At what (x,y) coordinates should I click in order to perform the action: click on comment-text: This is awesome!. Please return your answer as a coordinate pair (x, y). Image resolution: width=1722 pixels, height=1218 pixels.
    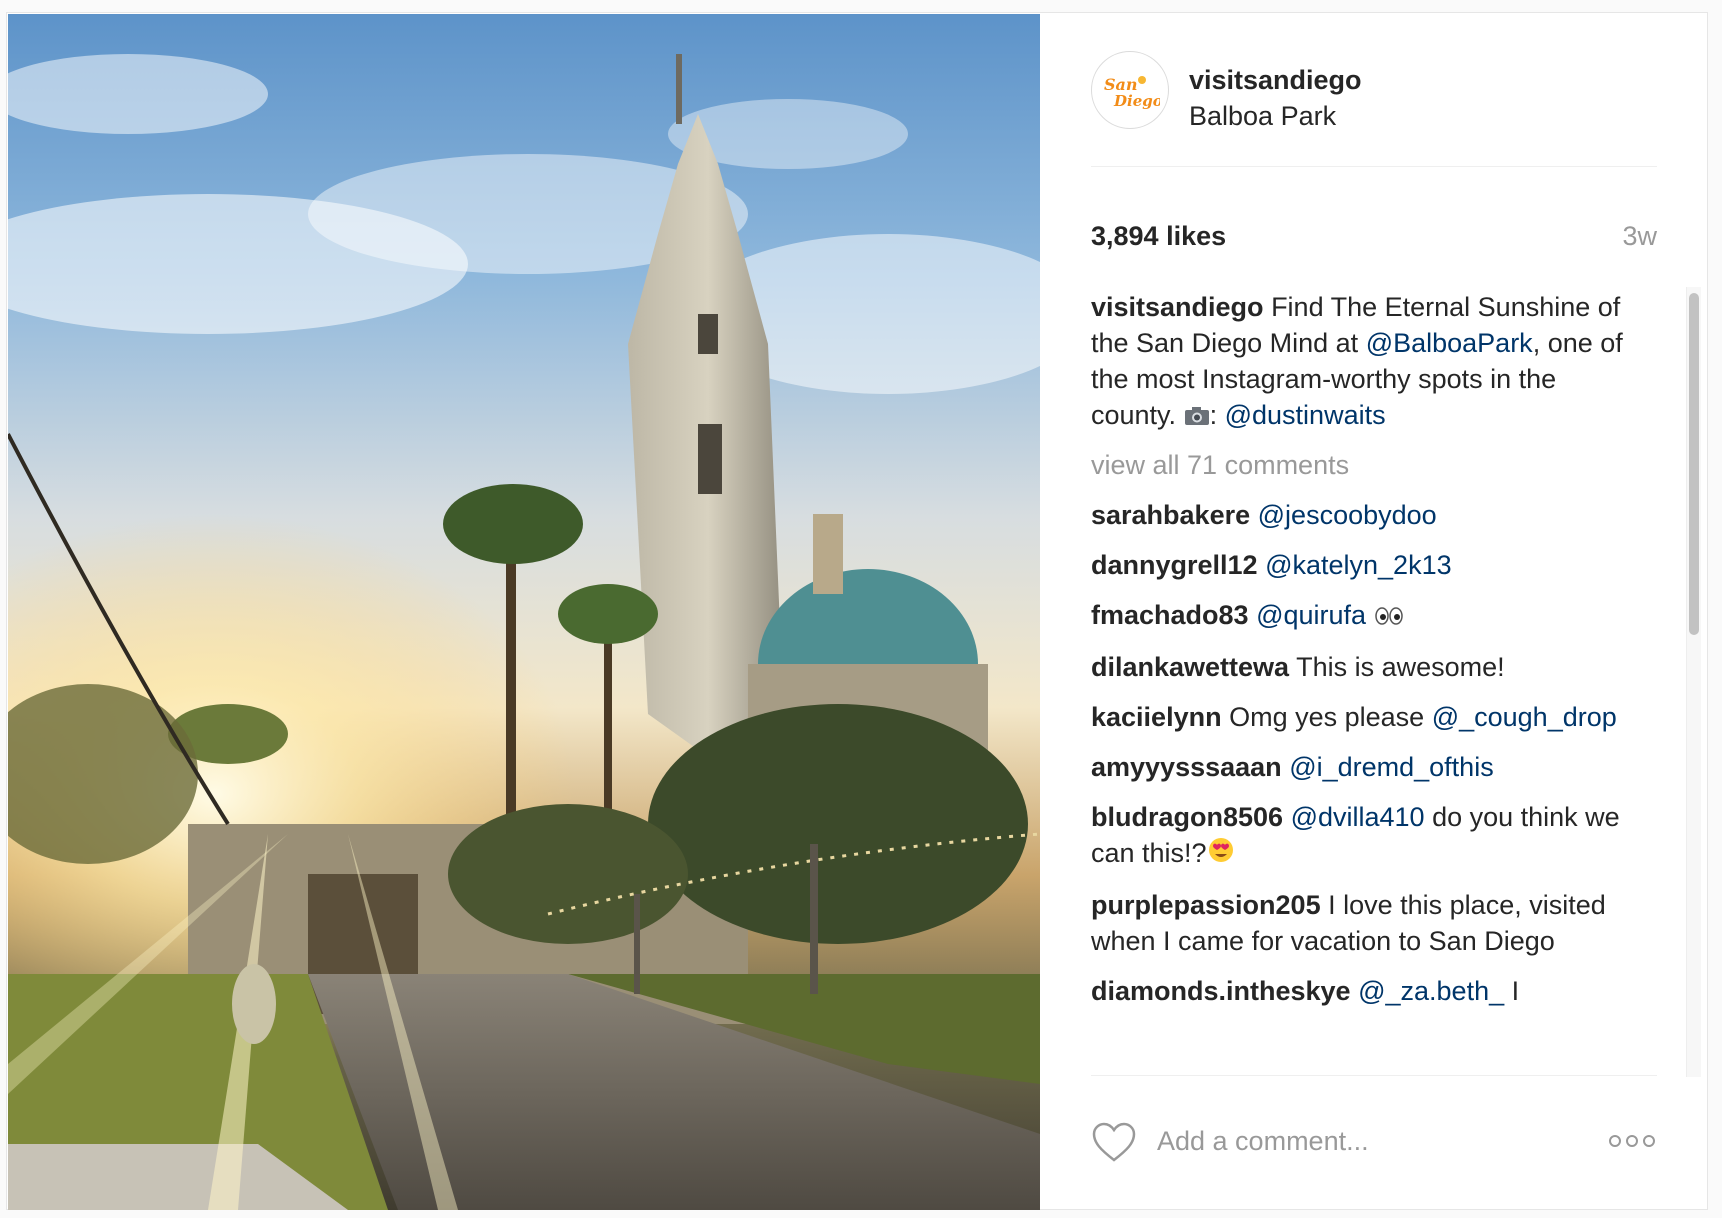
    Looking at the image, I should click on (1400, 666).